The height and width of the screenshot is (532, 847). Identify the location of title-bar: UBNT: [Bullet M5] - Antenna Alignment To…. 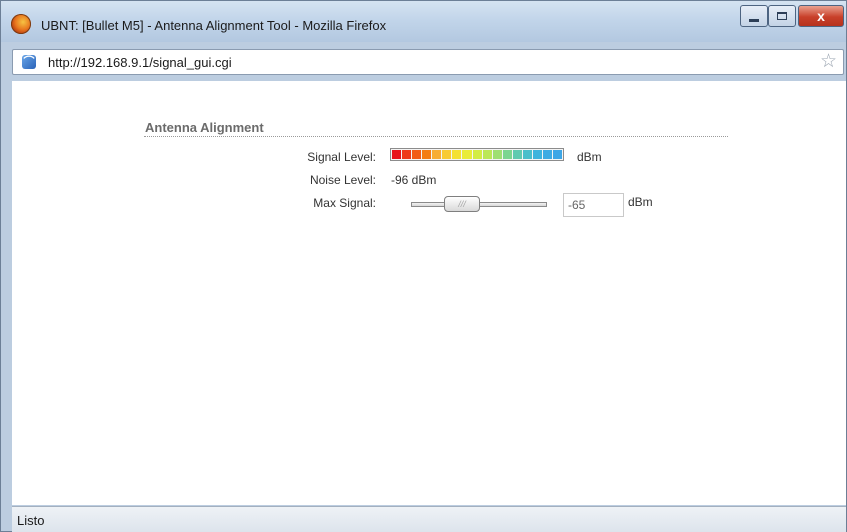
(423, 21).